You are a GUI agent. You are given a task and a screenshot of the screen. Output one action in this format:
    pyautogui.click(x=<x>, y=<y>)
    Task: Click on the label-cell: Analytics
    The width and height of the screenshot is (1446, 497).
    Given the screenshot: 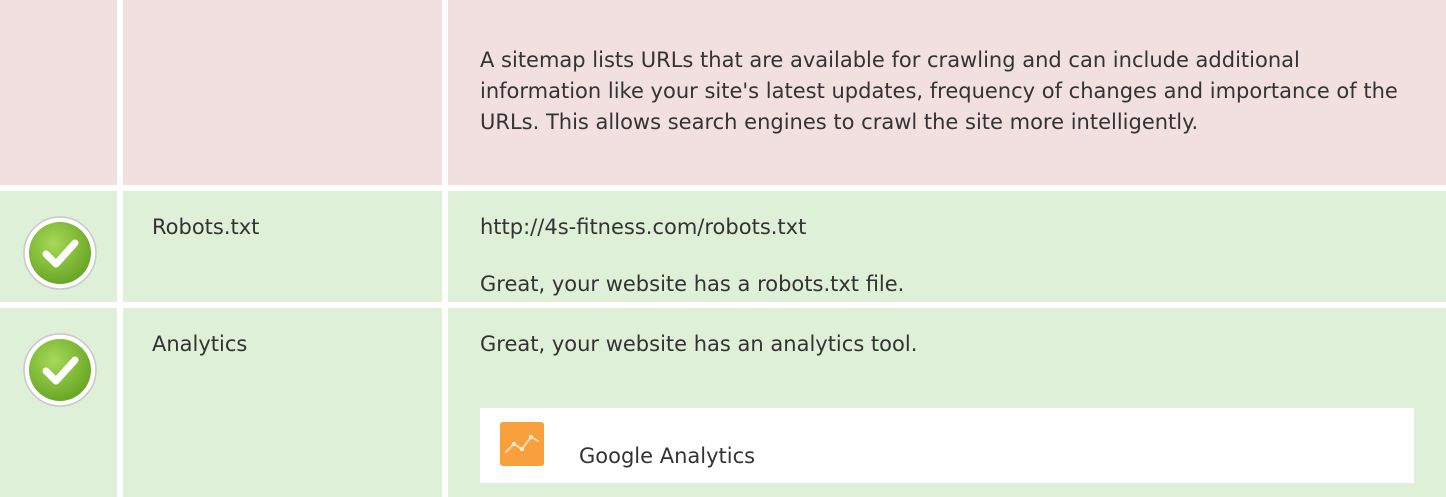 What is the action you would take?
    pyautogui.click(x=282, y=402)
    